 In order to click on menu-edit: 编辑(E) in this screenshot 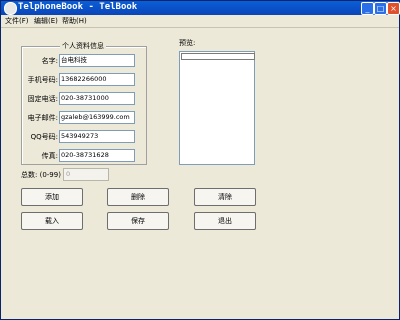, I will do `click(46, 21)`.